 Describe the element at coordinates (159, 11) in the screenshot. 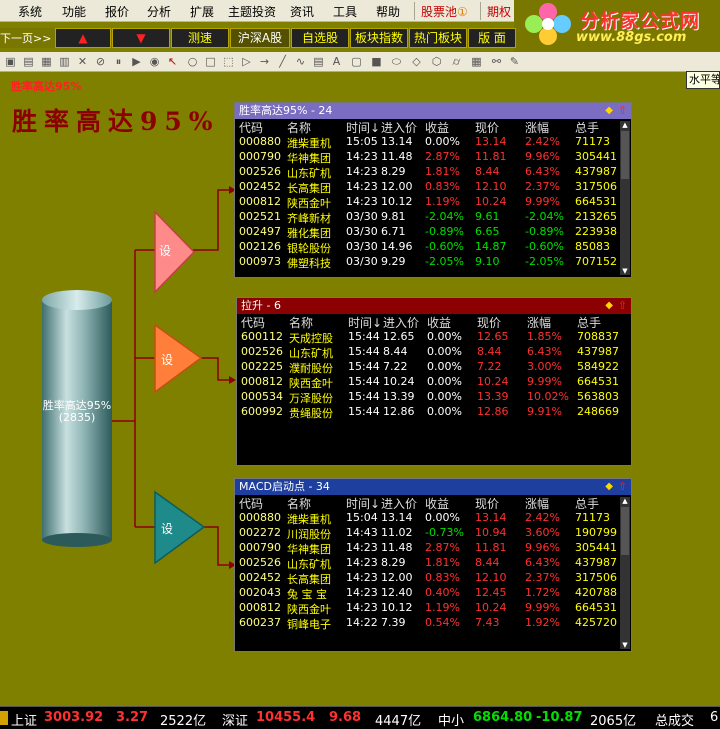

I see `menu-analysis: 分析` at that location.